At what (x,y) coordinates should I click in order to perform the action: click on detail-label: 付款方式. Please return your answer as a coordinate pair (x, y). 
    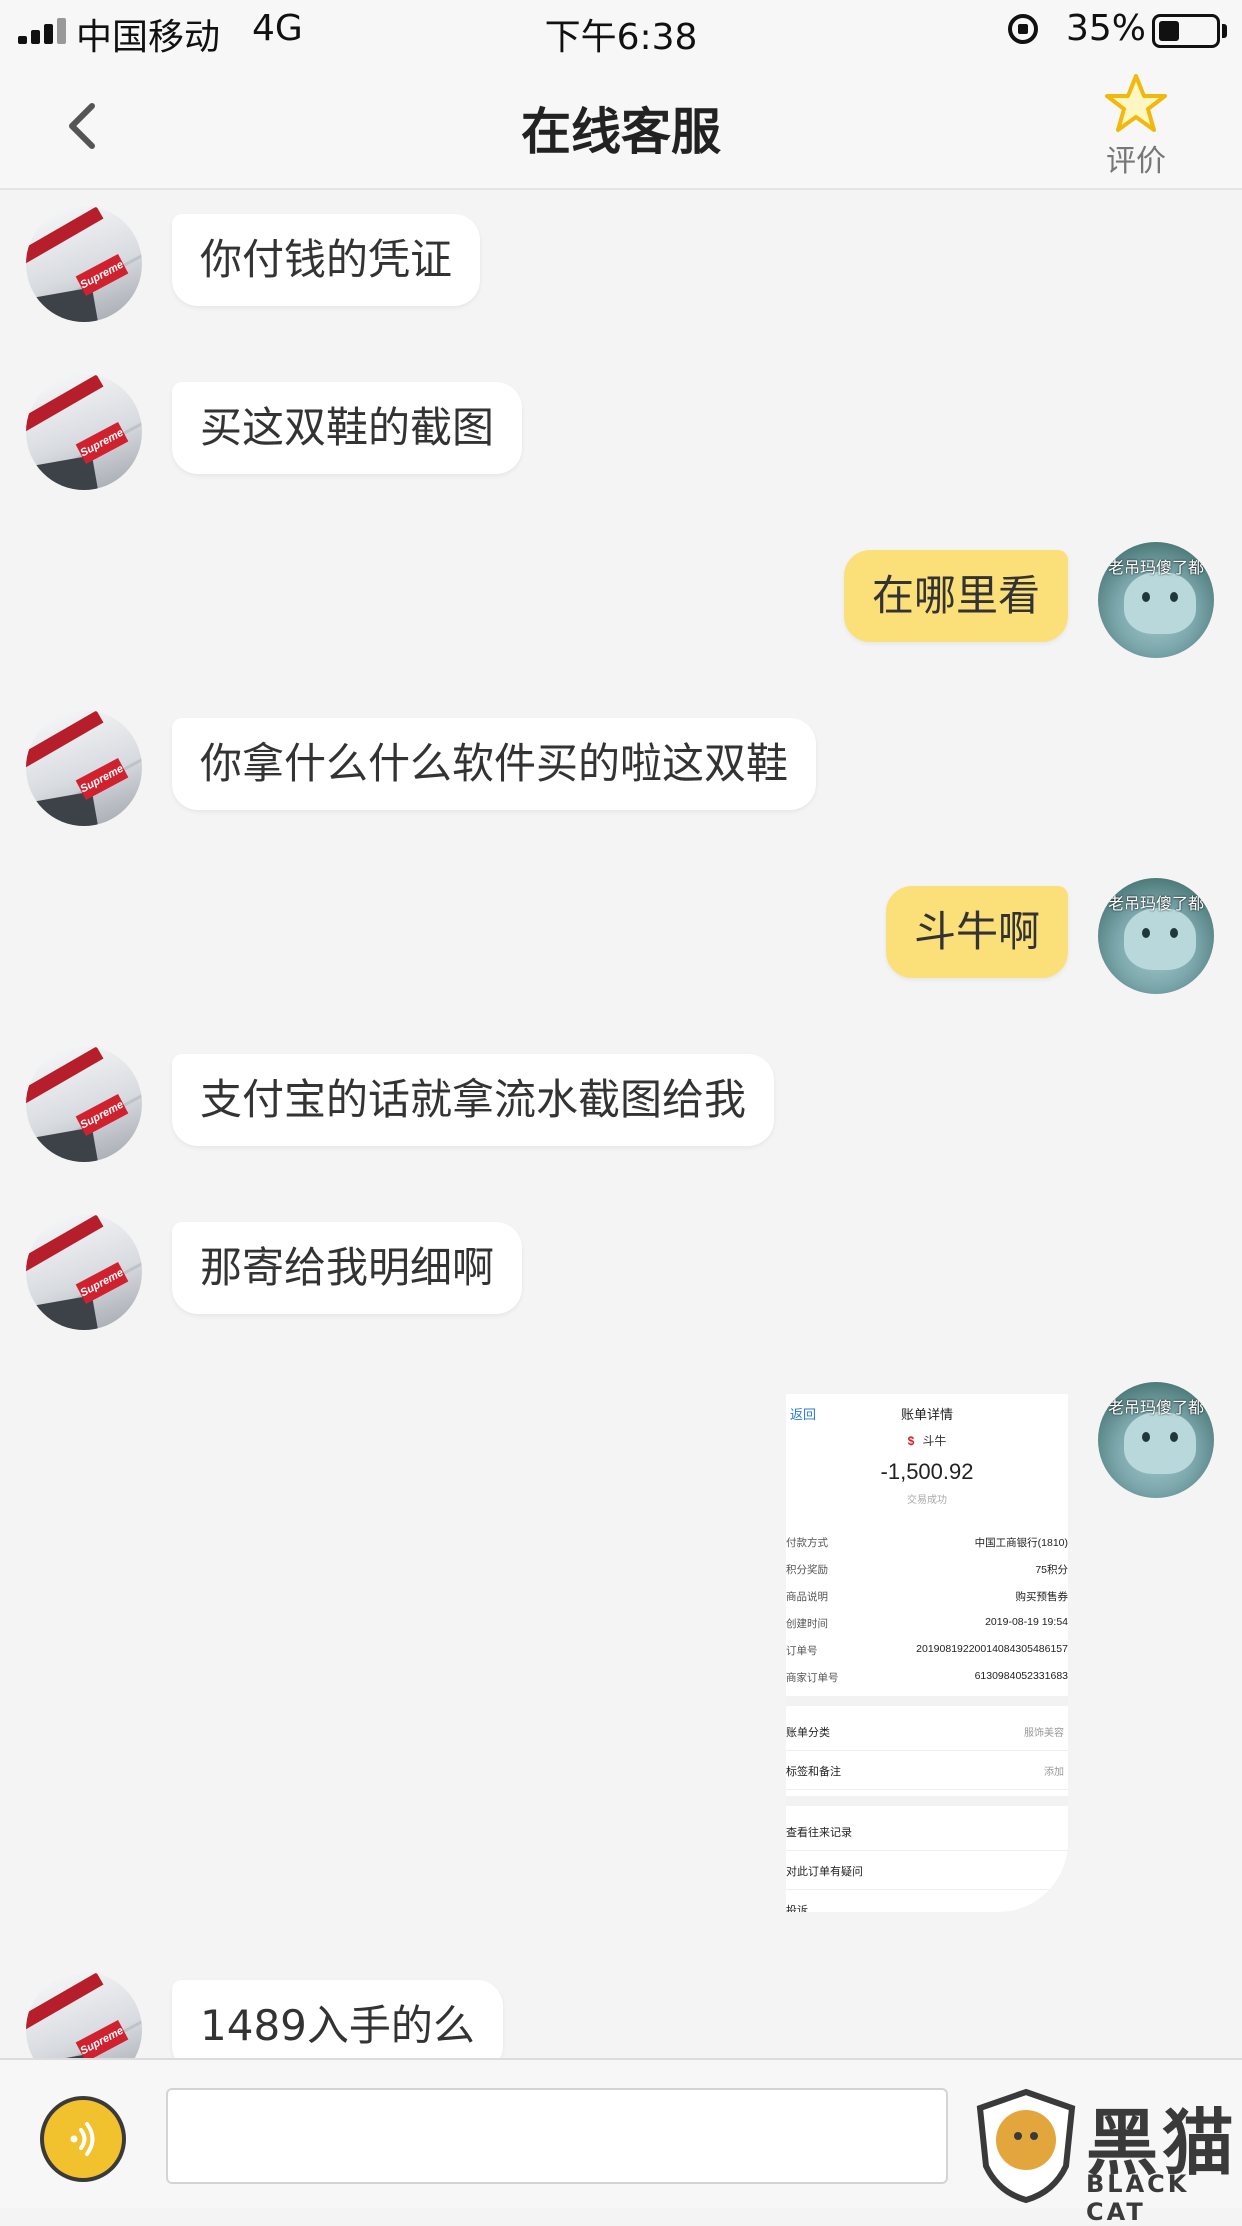
    Looking at the image, I should click on (807, 1543).